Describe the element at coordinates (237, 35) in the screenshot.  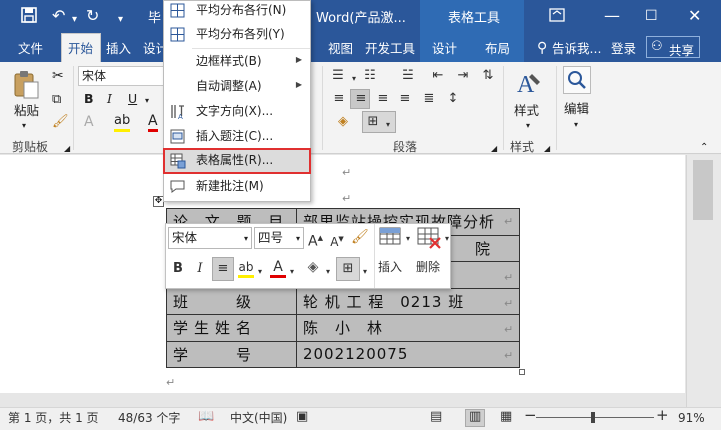
I see `menu-item-distribute-columns: 平均分布各列(Y)` at that location.